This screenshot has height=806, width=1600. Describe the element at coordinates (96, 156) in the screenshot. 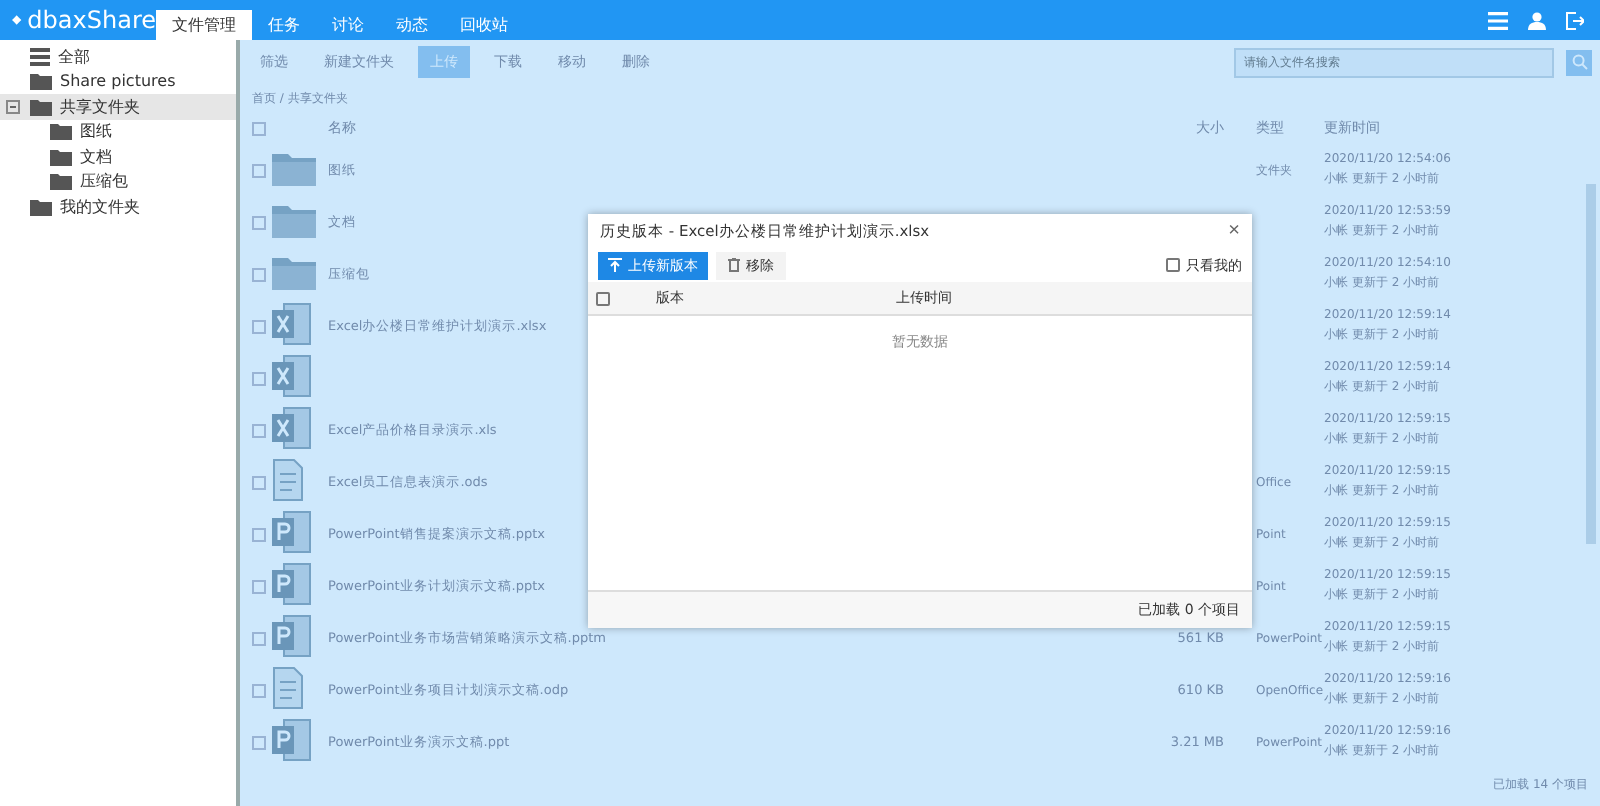

I see `tree-label: 文档` at that location.